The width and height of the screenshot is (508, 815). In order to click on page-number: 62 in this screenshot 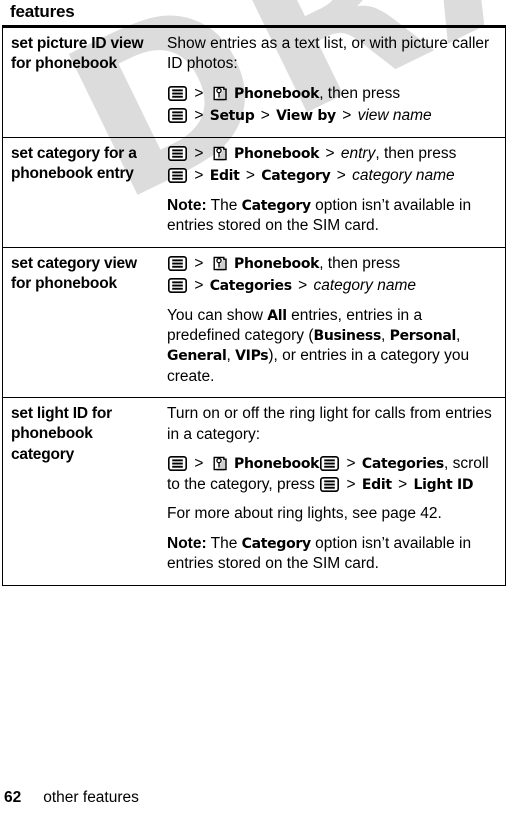, I will do `click(13, 797)`.